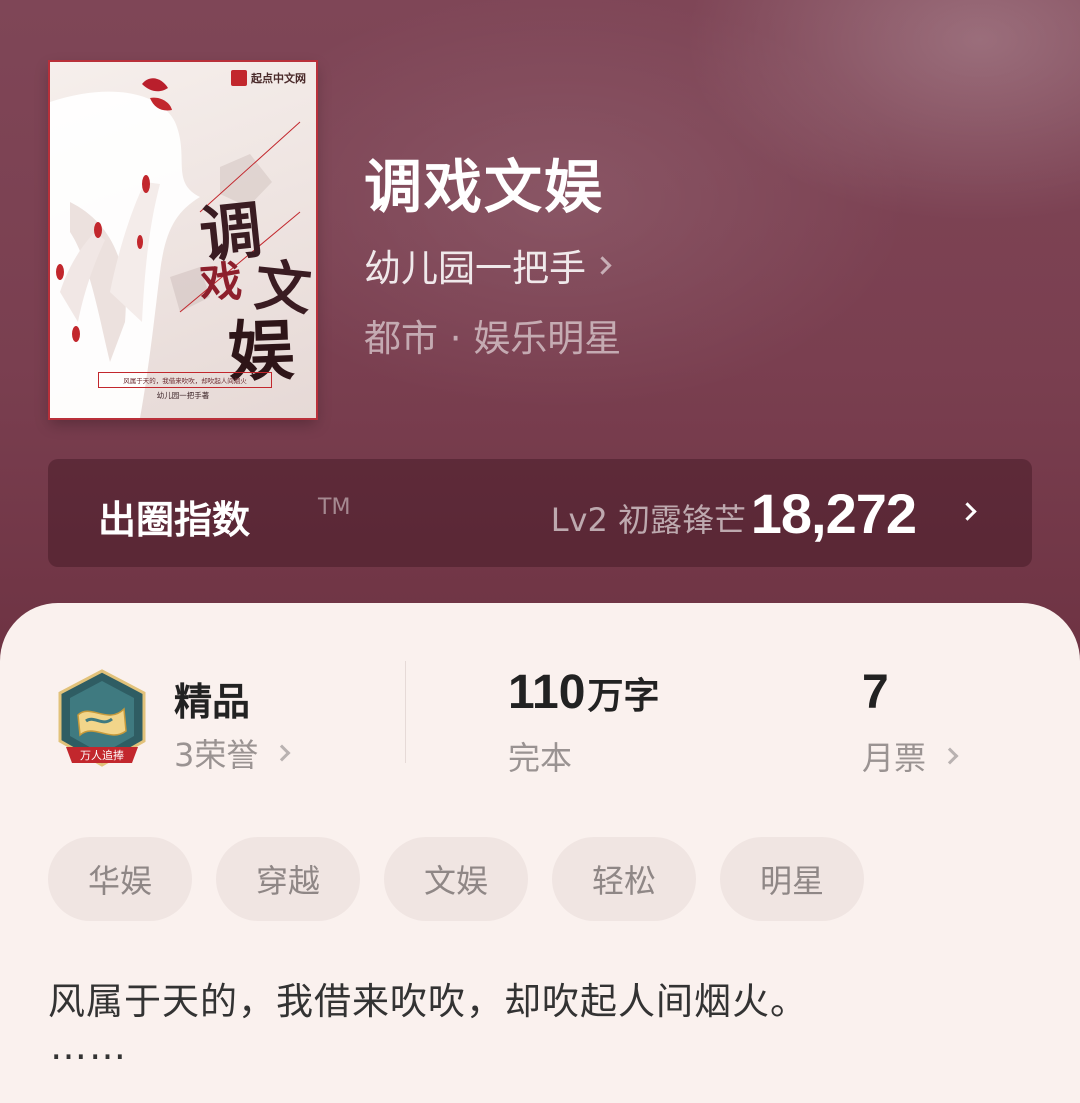 The width and height of the screenshot is (1080, 1103). I want to click on publisher-logo-icon, so click(239, 78).